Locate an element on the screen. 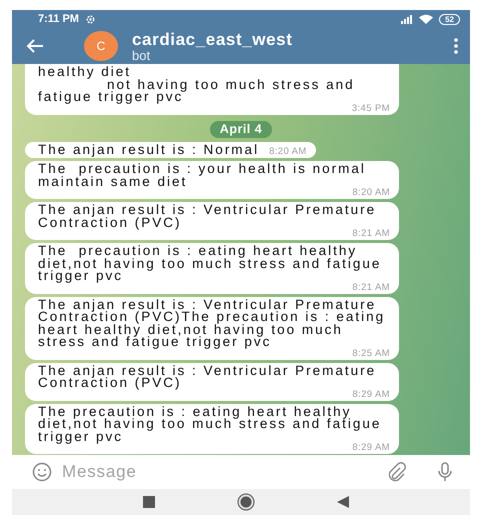 The height and width of the screenshot is (515, 481). date-chip: April 4 is located at coordinates (241, 129).